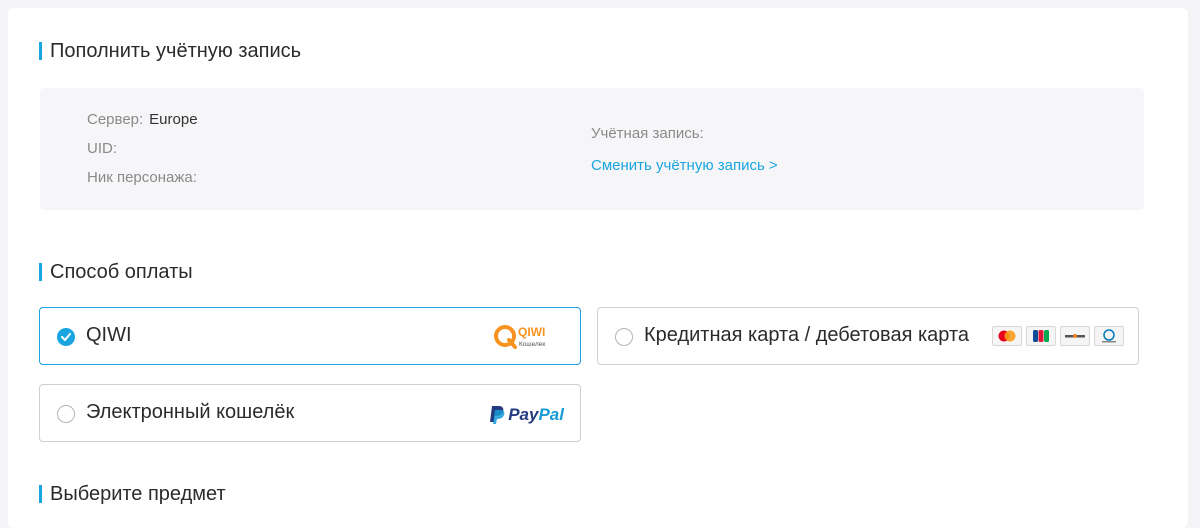 This screenshot has width=1200, height=528. What do you see at coordinates (121, 272) in the screenshot?
I see `payment-section-title-text: Способ оплаты` at bounding box center [121, 272].